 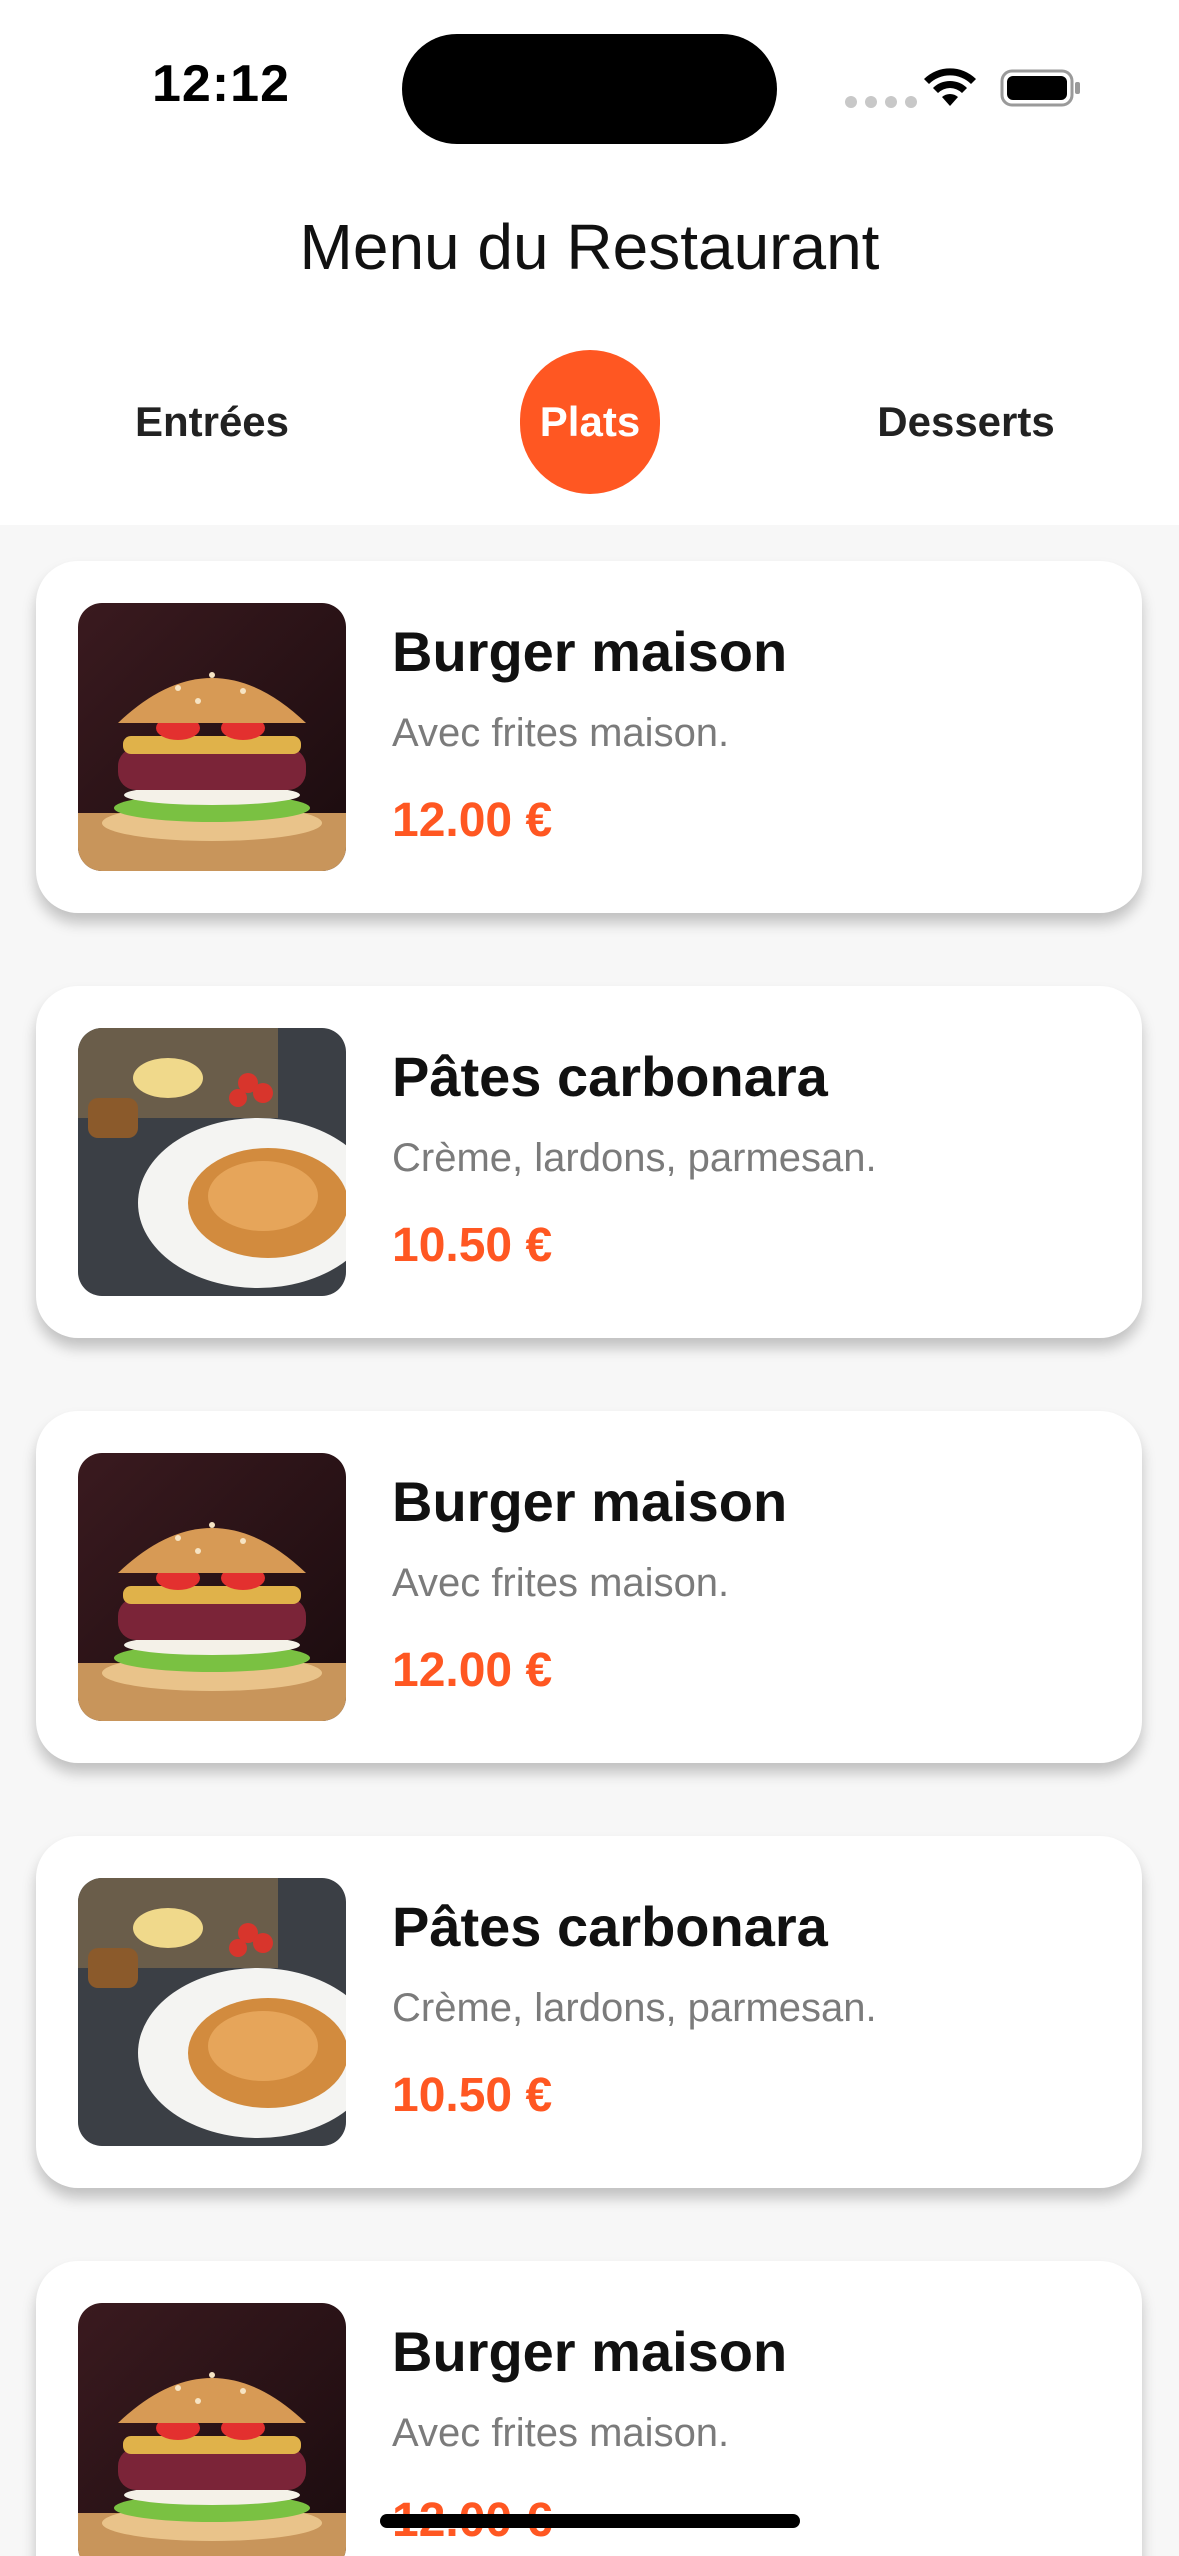 I want to click on status-time: 12:12, so click(x=221, y=84).